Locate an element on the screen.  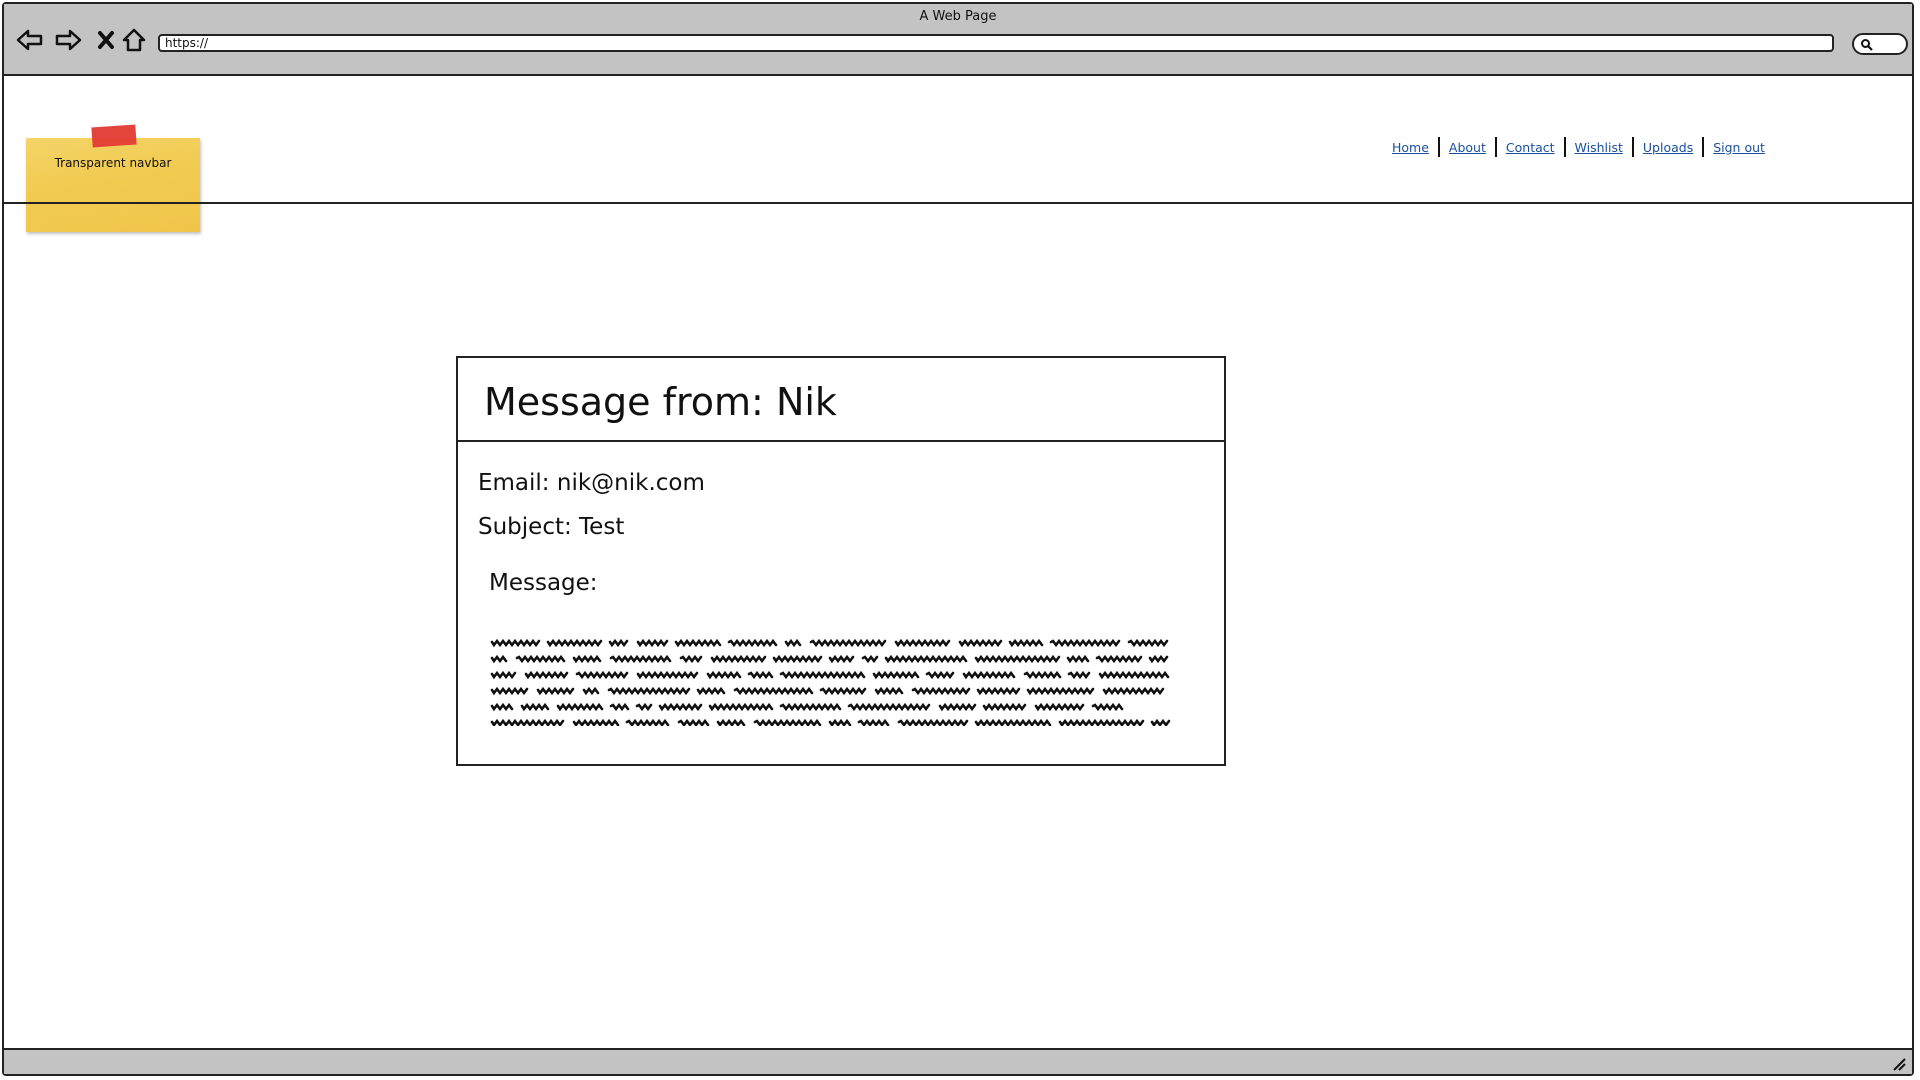
address-bar: https:// is located at coordinates (996, 43).